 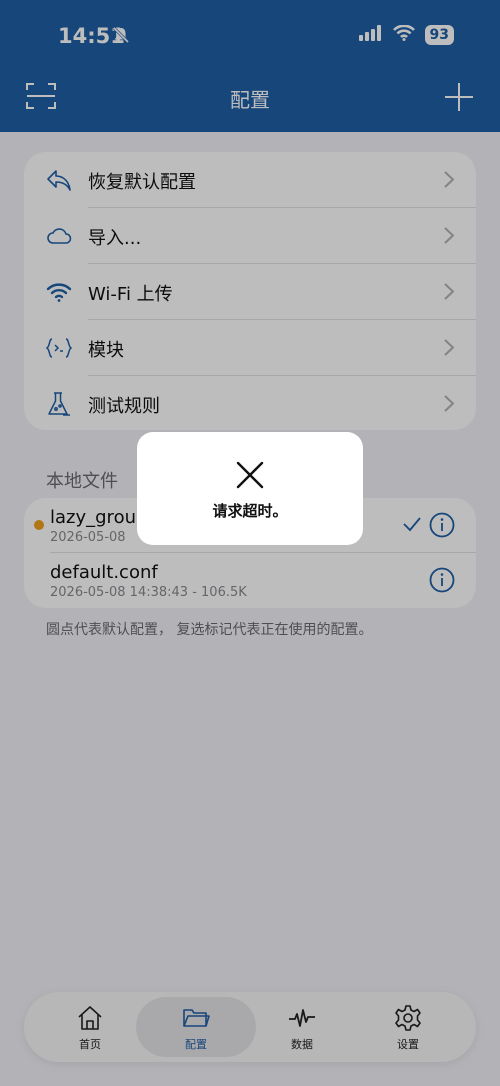 I want to click on error-toast: 请求超时。, so click(x=250, y=488).